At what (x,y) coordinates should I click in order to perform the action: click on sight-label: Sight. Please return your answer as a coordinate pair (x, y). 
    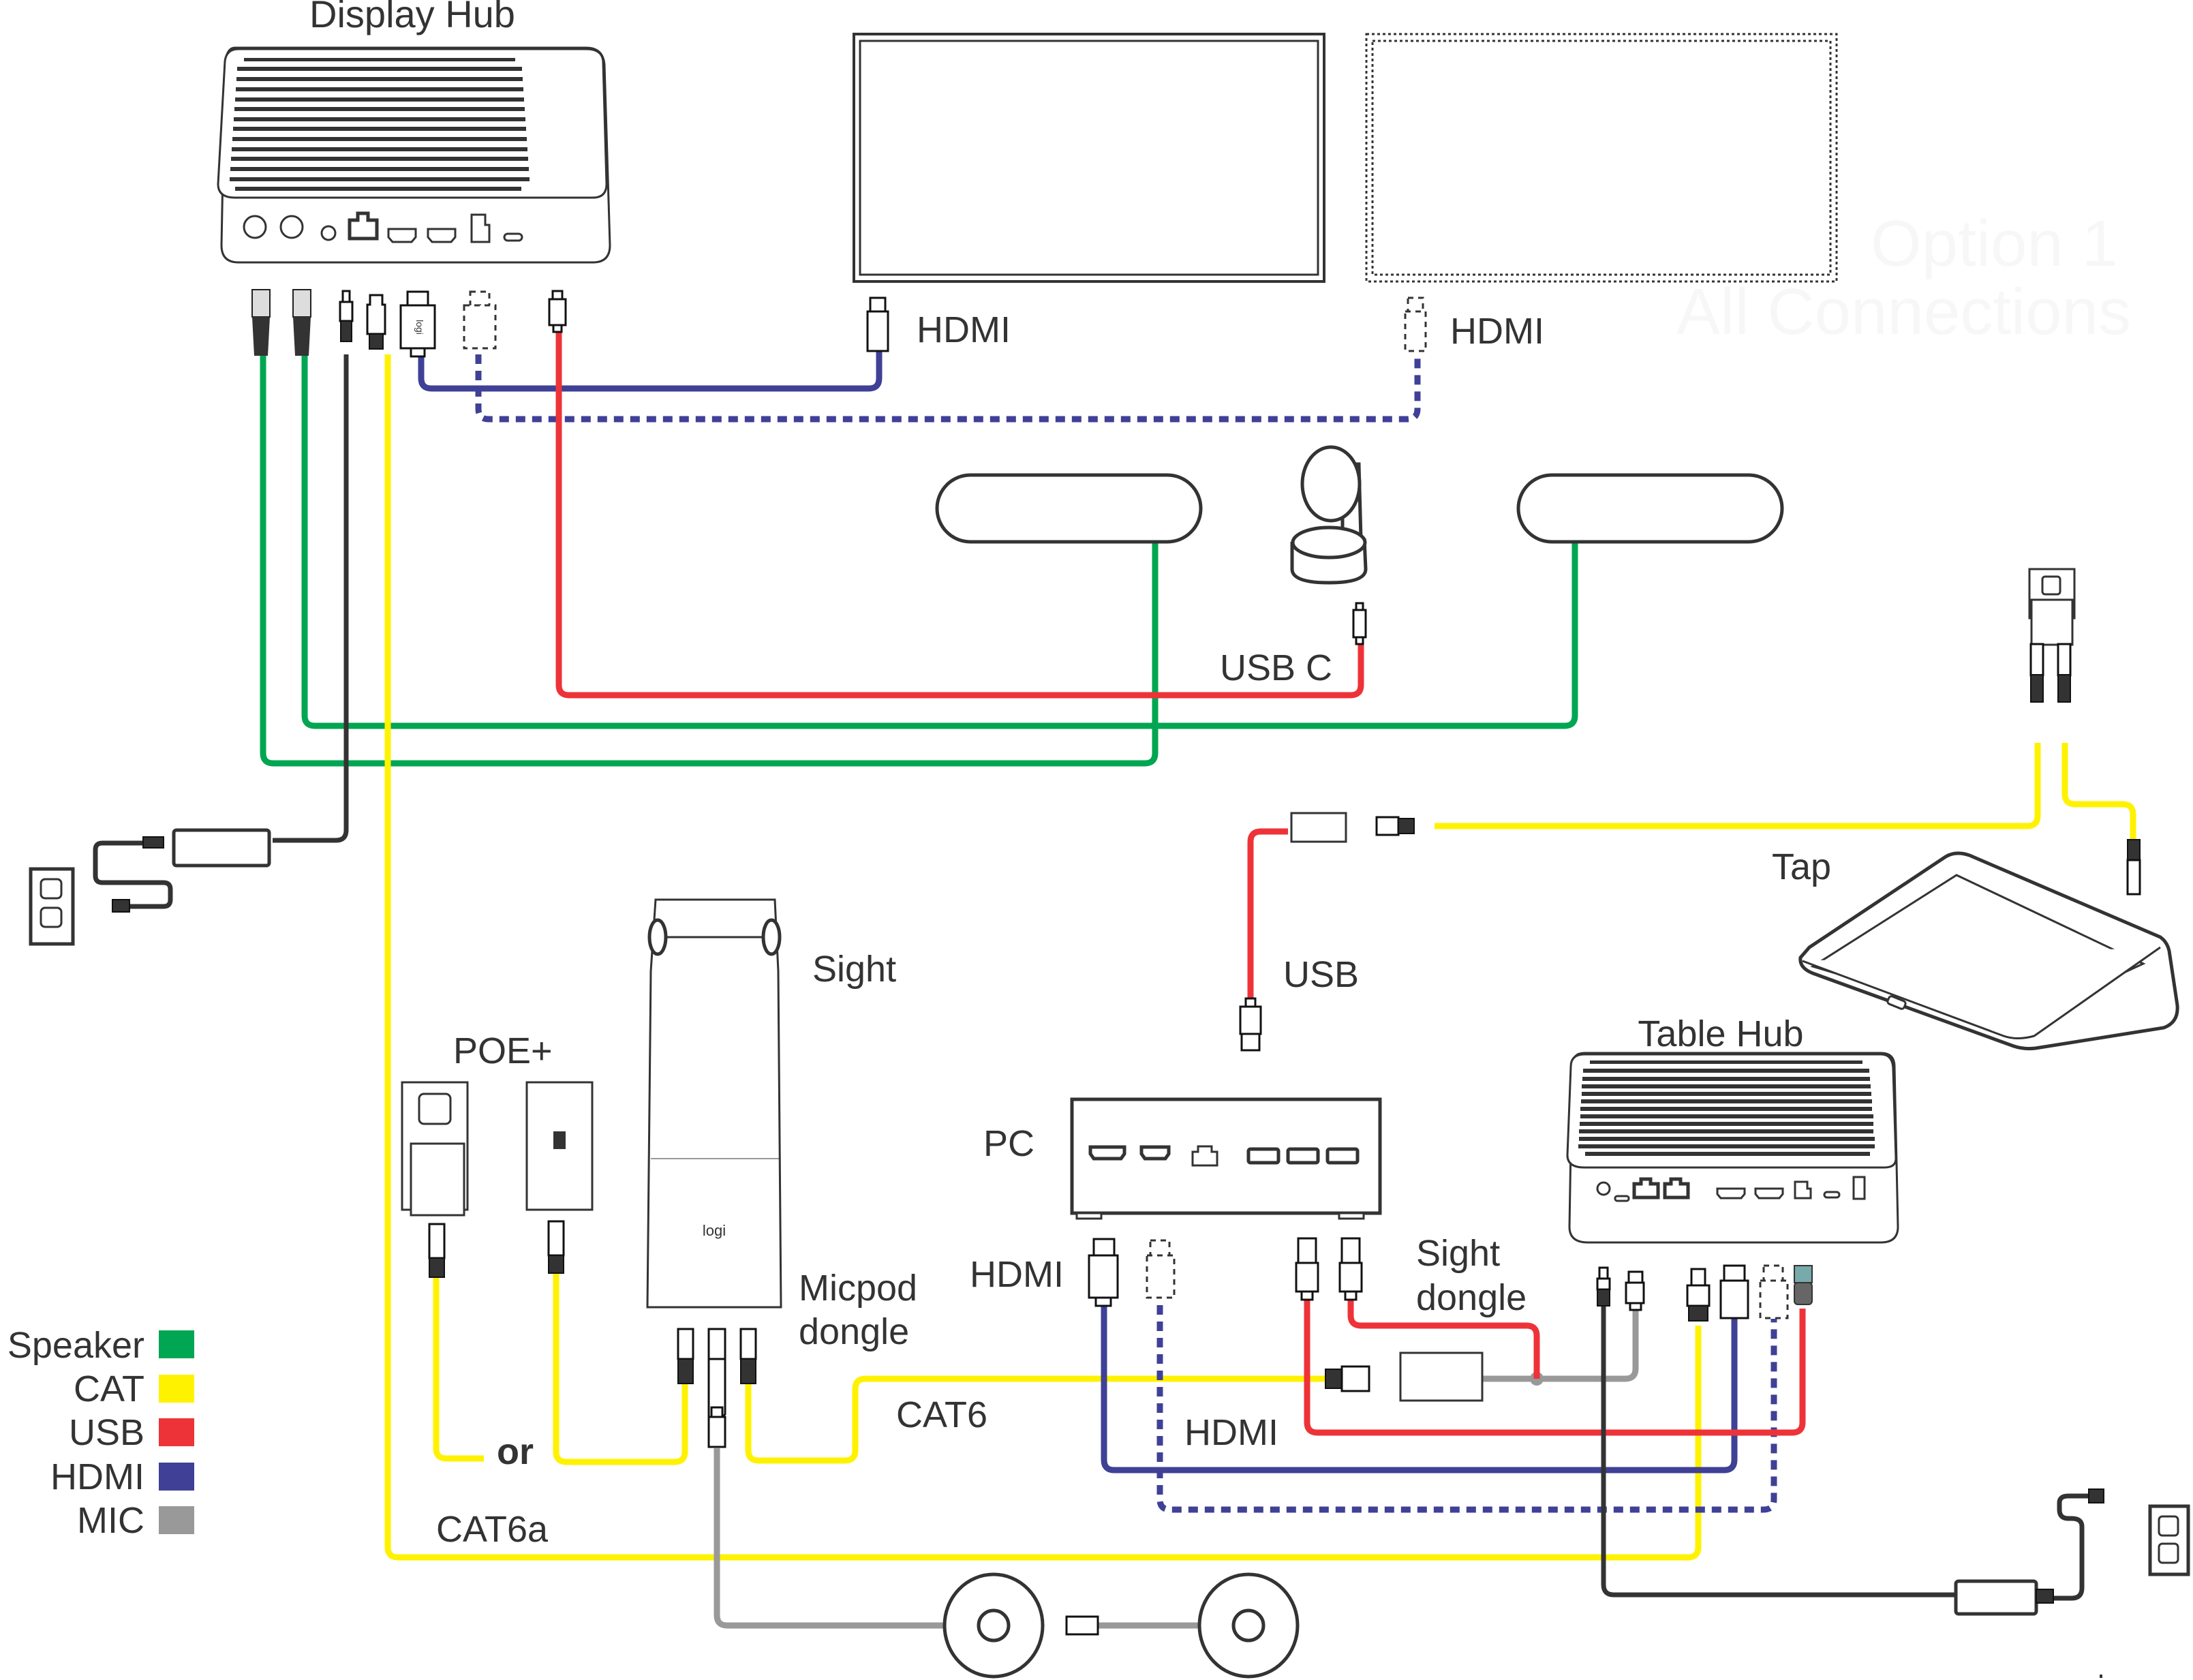
    Looking at the image, I should click on (854, 969).